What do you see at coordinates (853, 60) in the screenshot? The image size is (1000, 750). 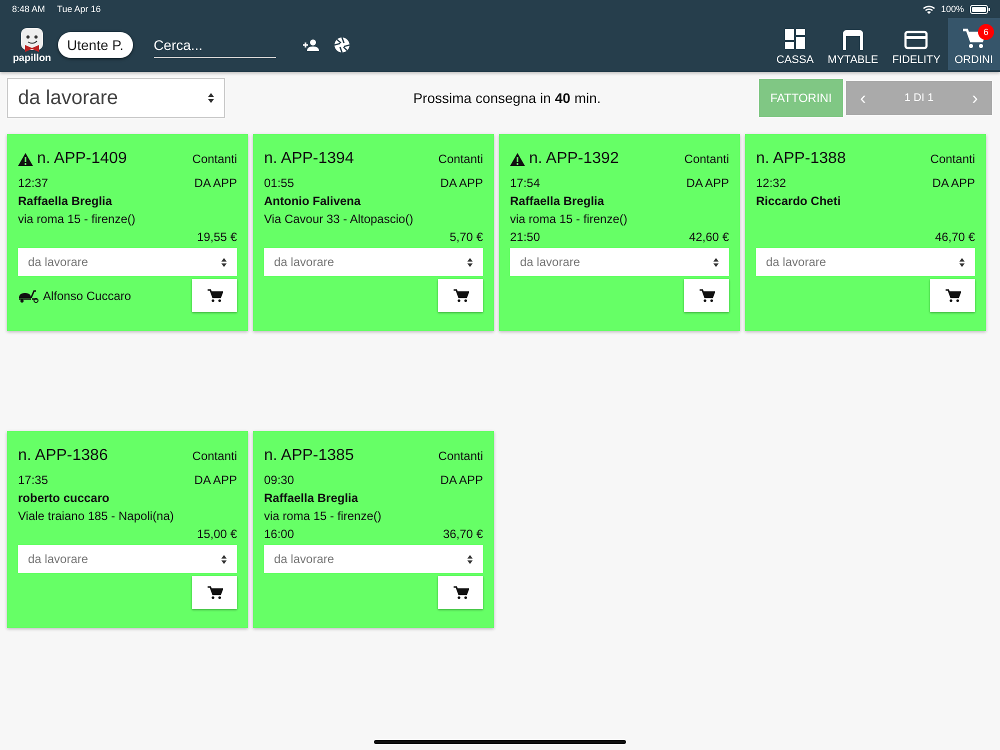 I see `nav-label: MYTABLE` at bounding box center [853, 60].